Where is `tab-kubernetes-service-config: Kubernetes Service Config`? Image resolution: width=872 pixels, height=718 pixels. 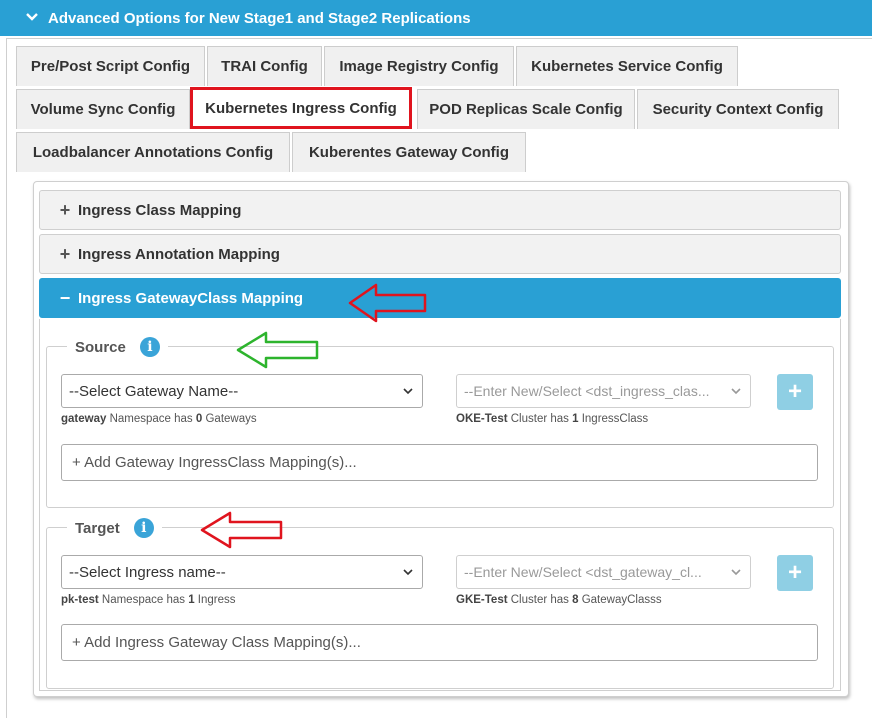
tab-kubernetes-service-config: Kubernetes Service Config is located at coordinates (627, 66).